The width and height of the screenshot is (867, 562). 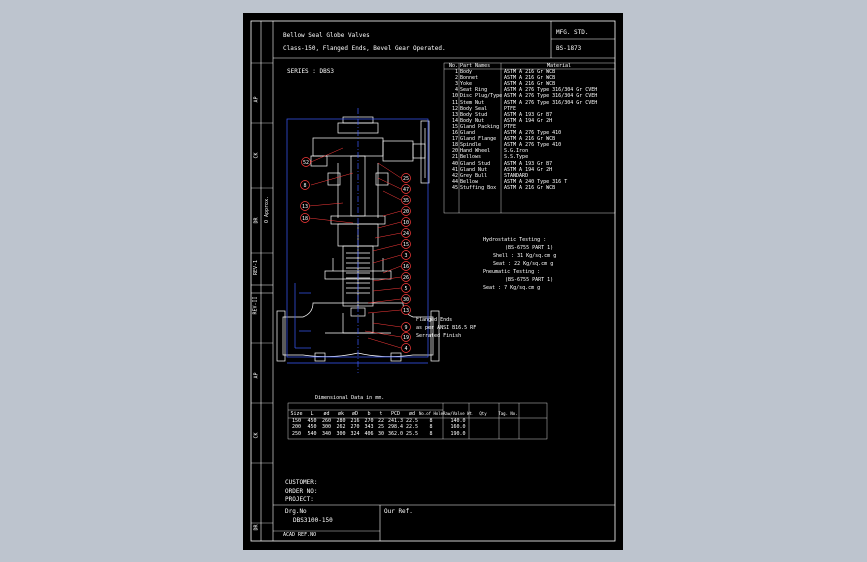 I want to click on dims-cell: 540, so click(x=312, y=433).